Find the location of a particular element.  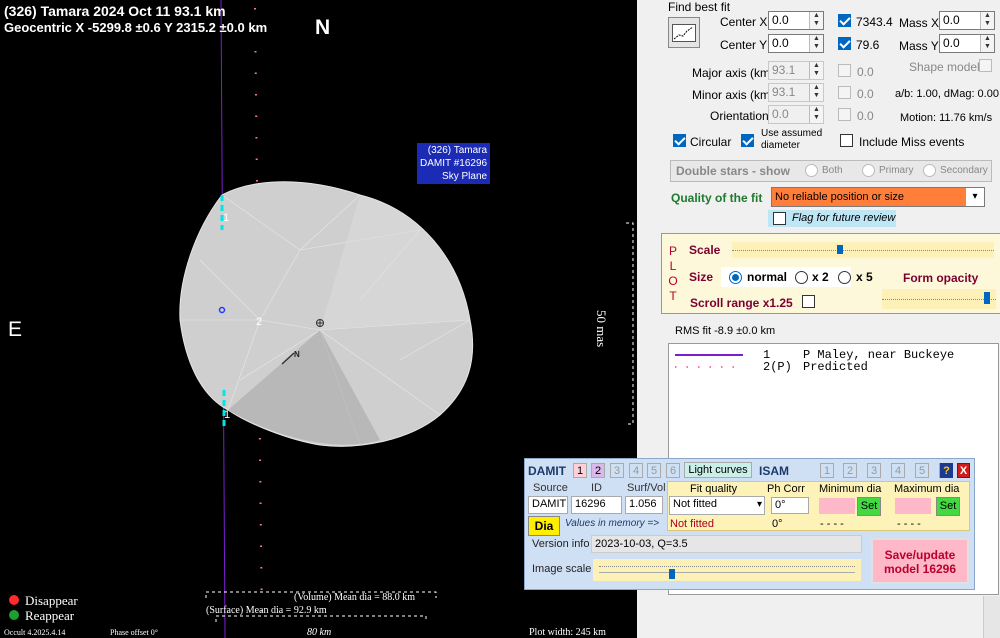

flag-review-checkbox is located at coordinates (779, 218).